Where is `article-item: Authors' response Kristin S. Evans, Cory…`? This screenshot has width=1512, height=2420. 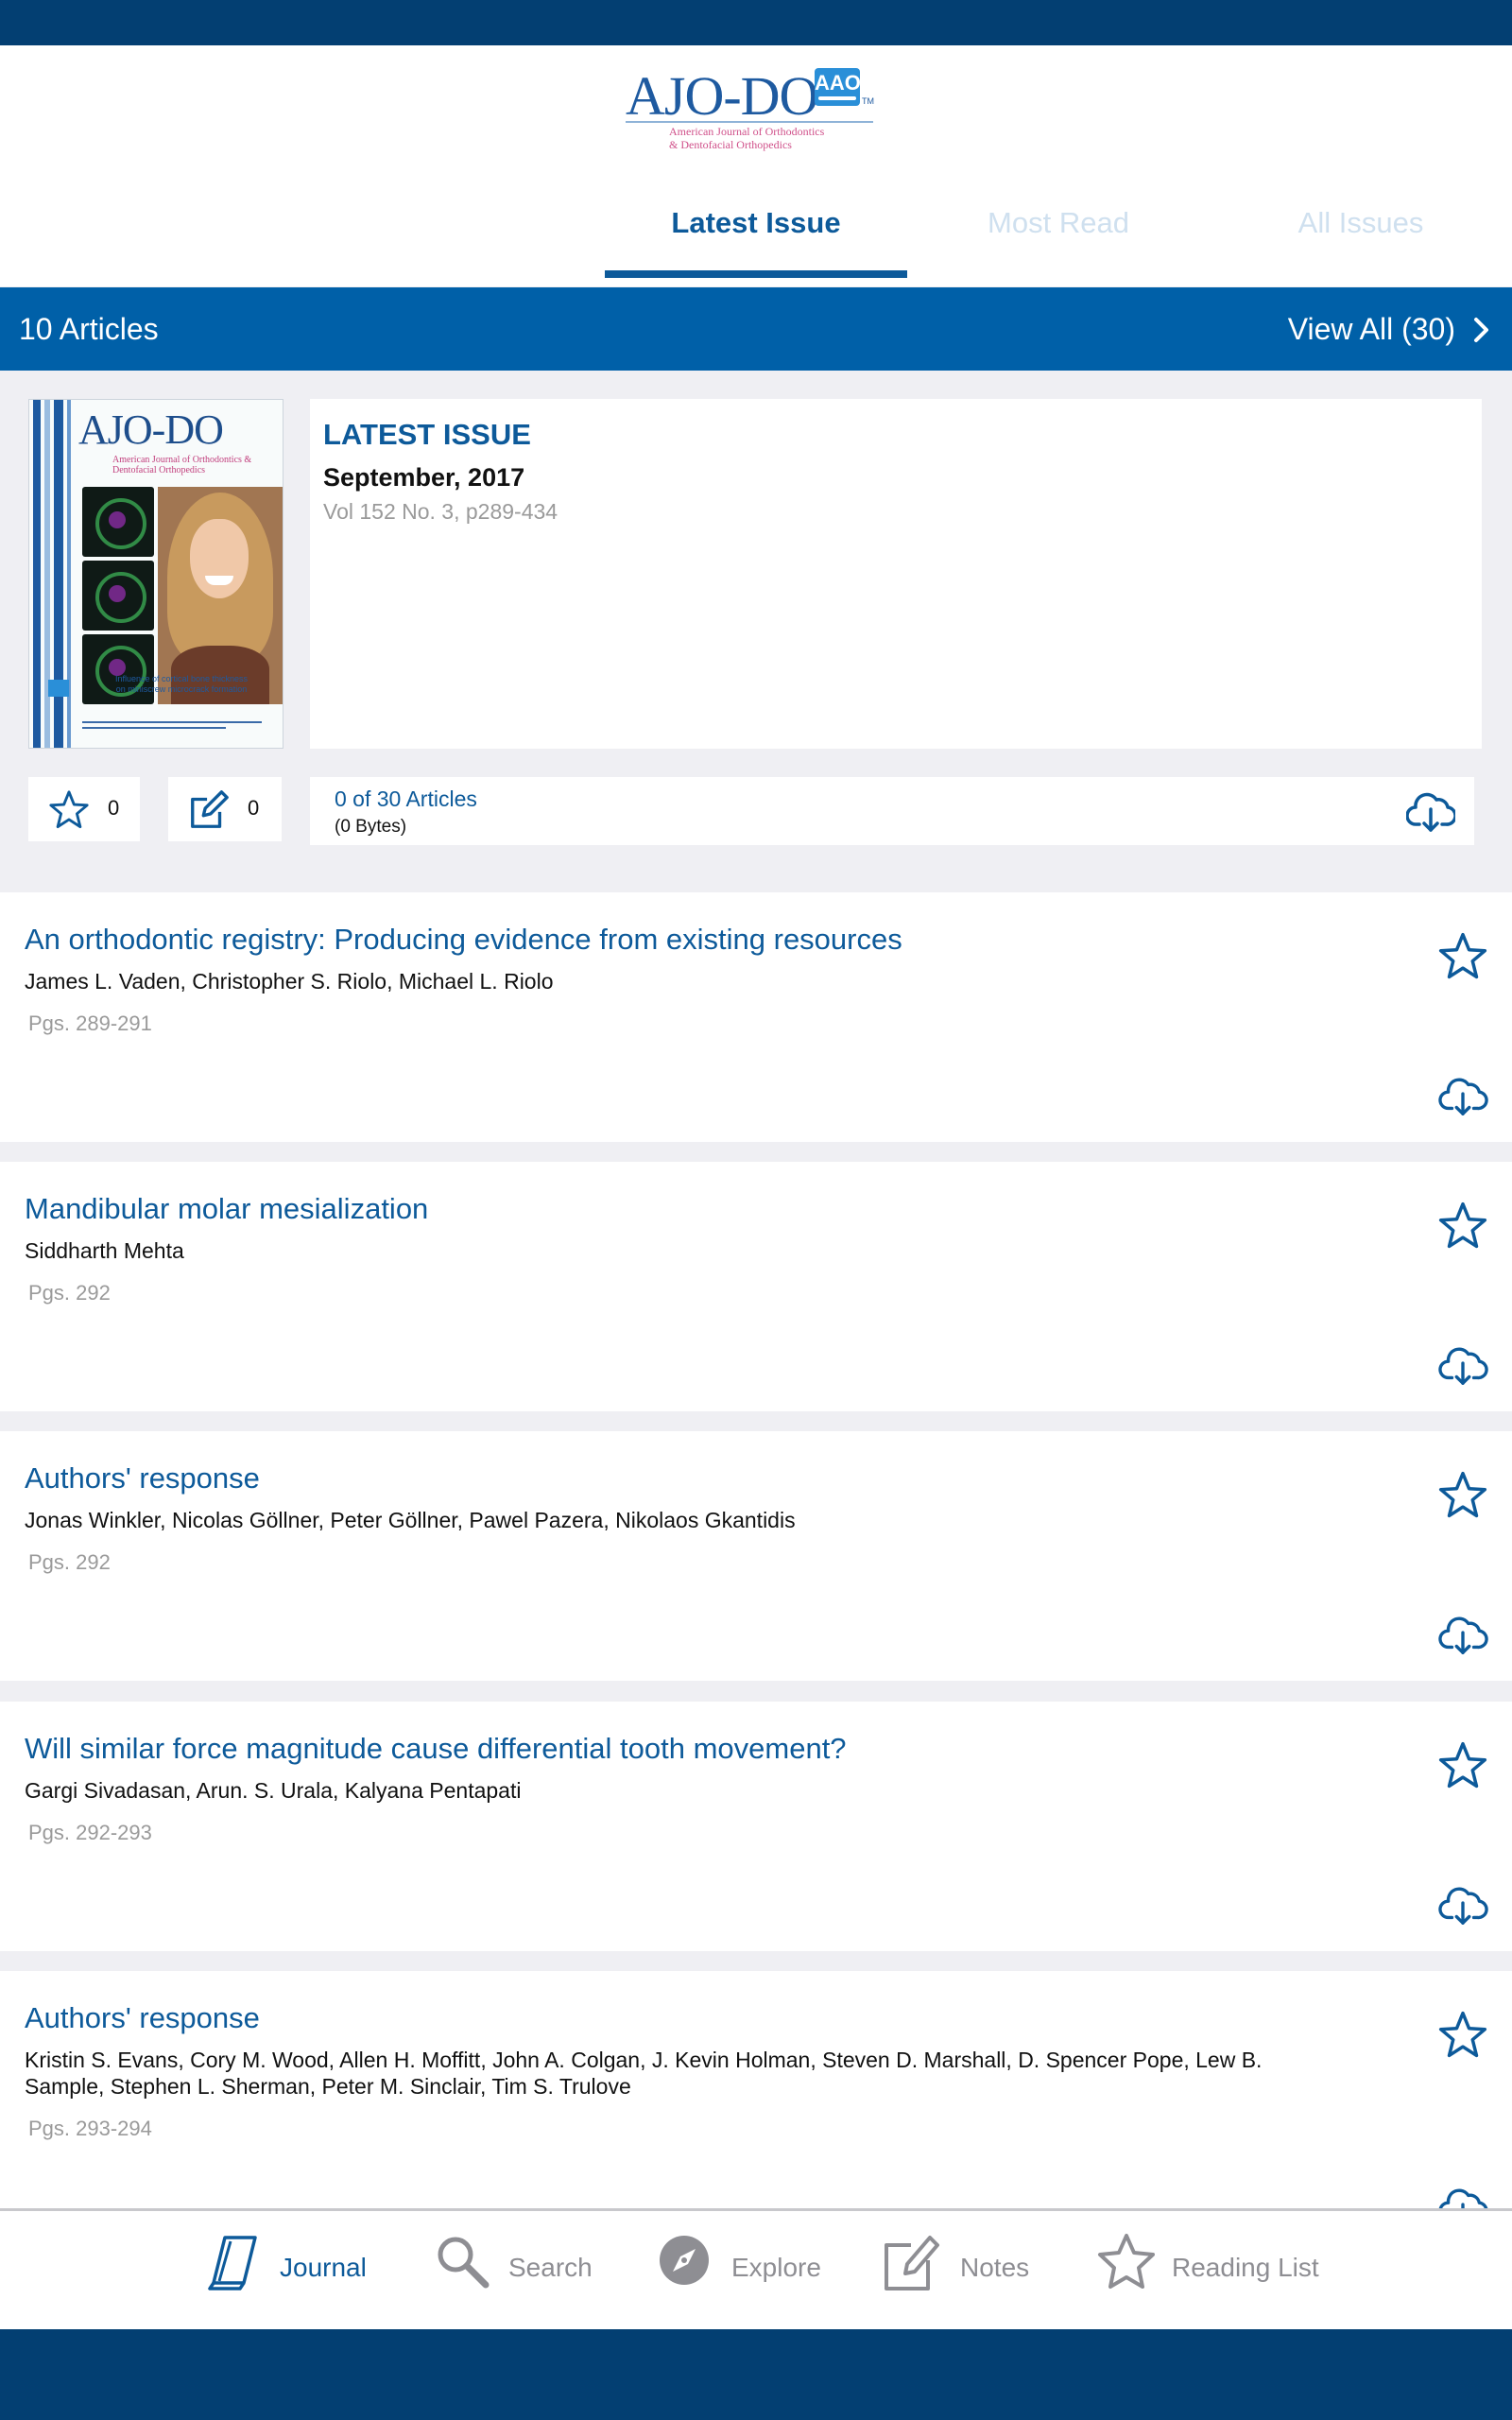 article-item: Authors' response Kristin S. Evans, Cory… is located at coordinates (756, 2098).